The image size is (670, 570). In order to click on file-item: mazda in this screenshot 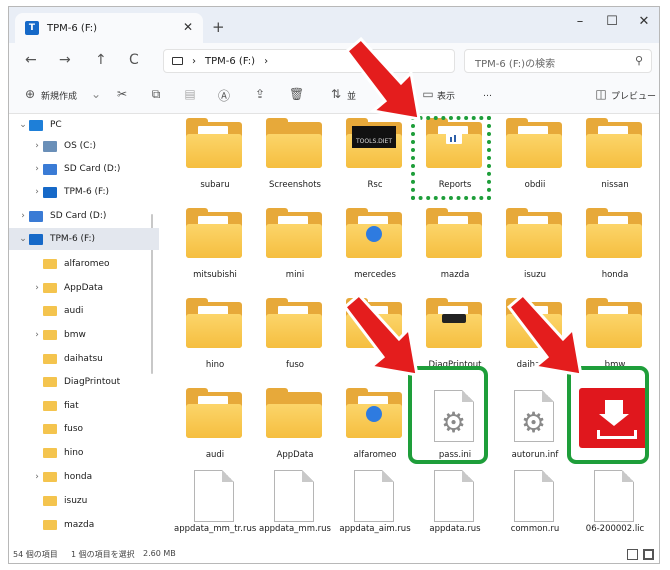, I will do `click(455, 251)`.